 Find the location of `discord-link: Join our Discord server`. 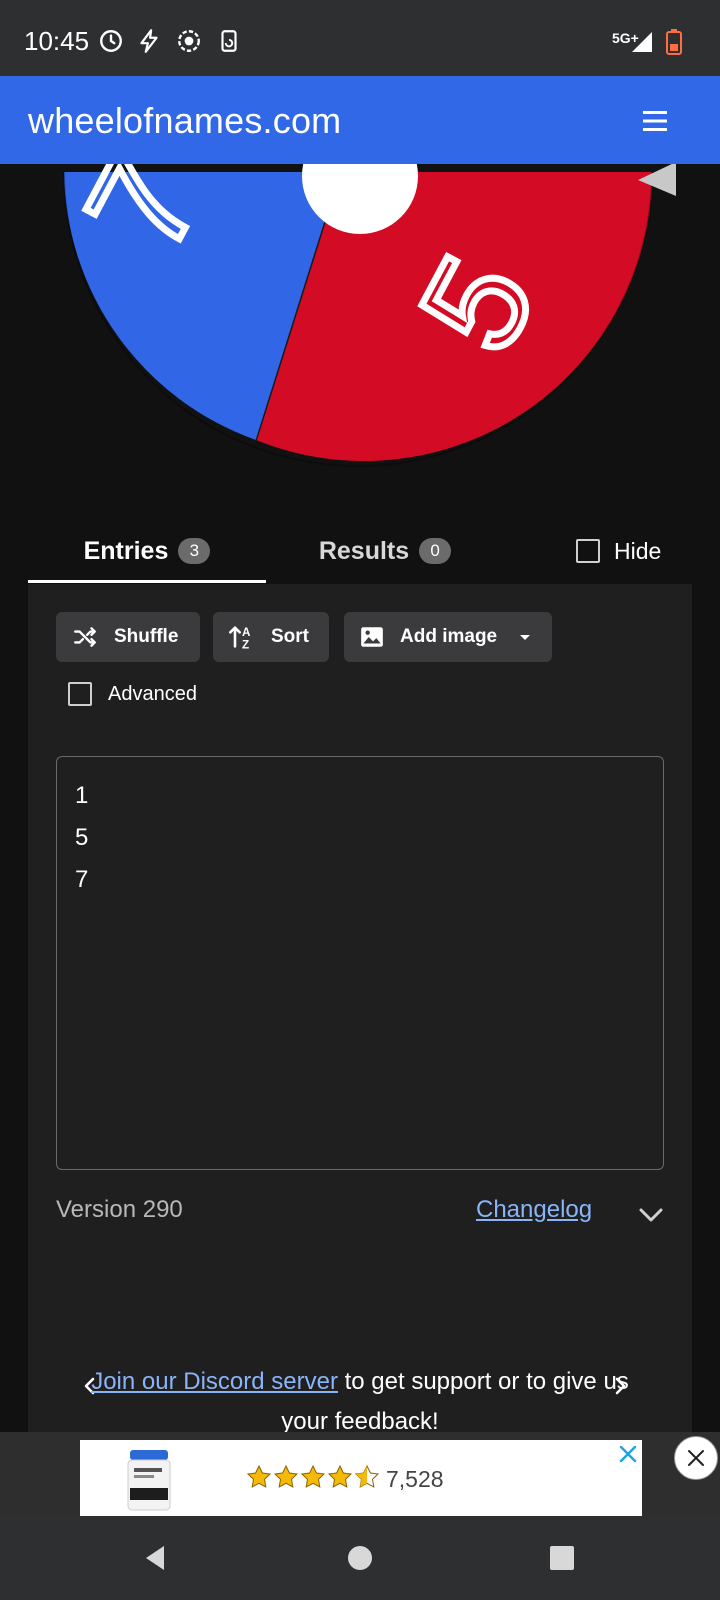

discord-link: Join our Discord server is located at coordinates (214, 1381).